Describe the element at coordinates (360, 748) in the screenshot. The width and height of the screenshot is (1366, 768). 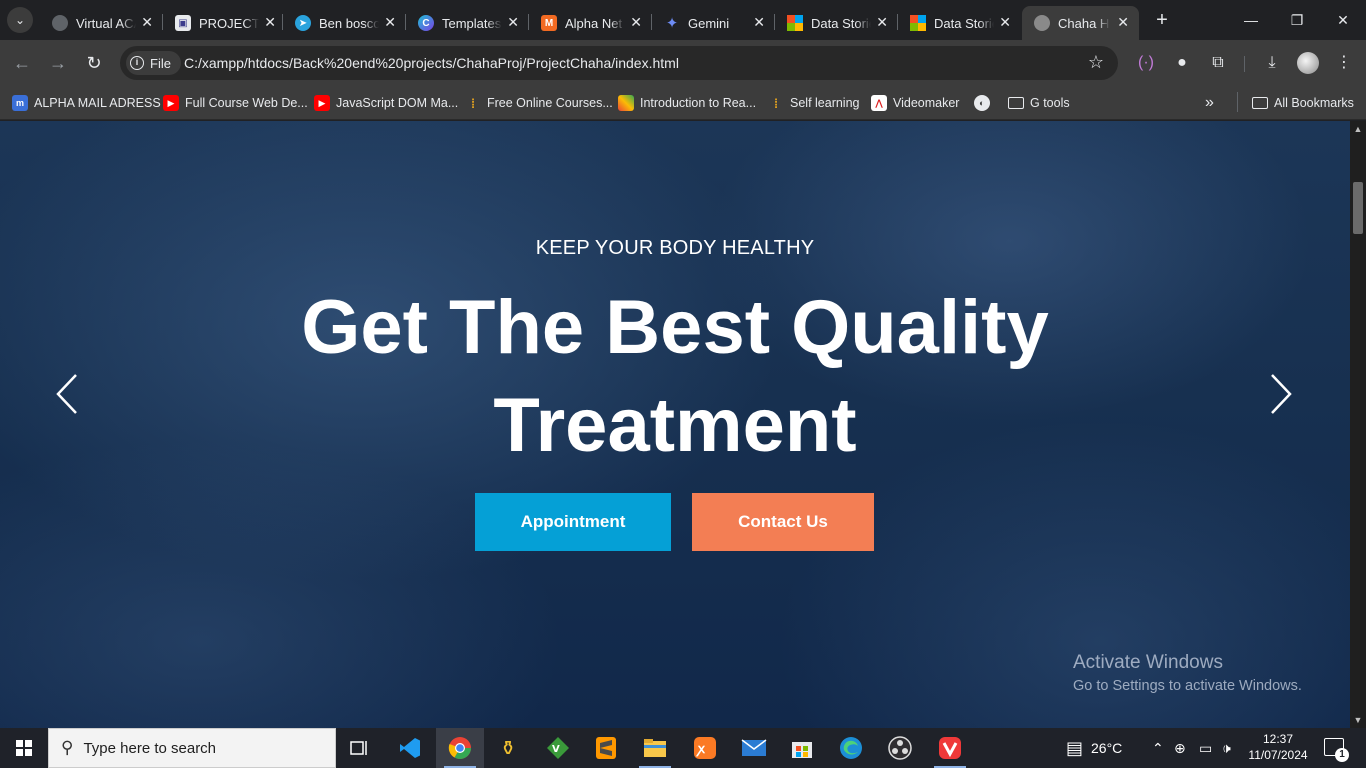
I see `task-view-button` at that location.